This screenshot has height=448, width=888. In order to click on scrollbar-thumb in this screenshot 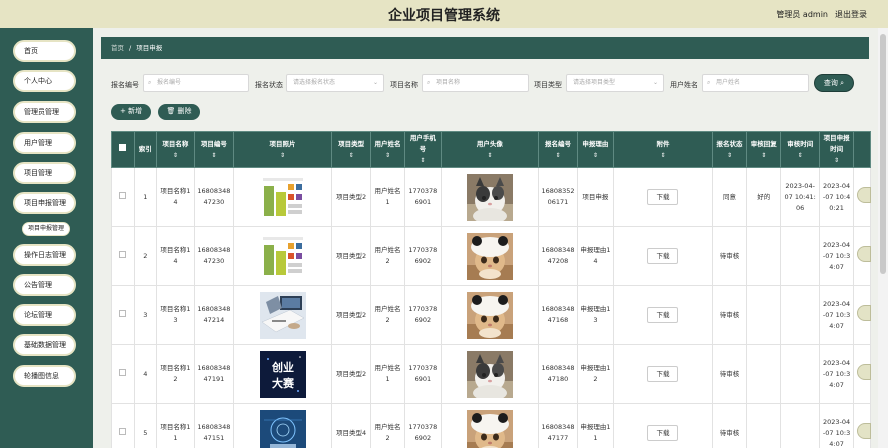, I will do `click(883, 154)`.